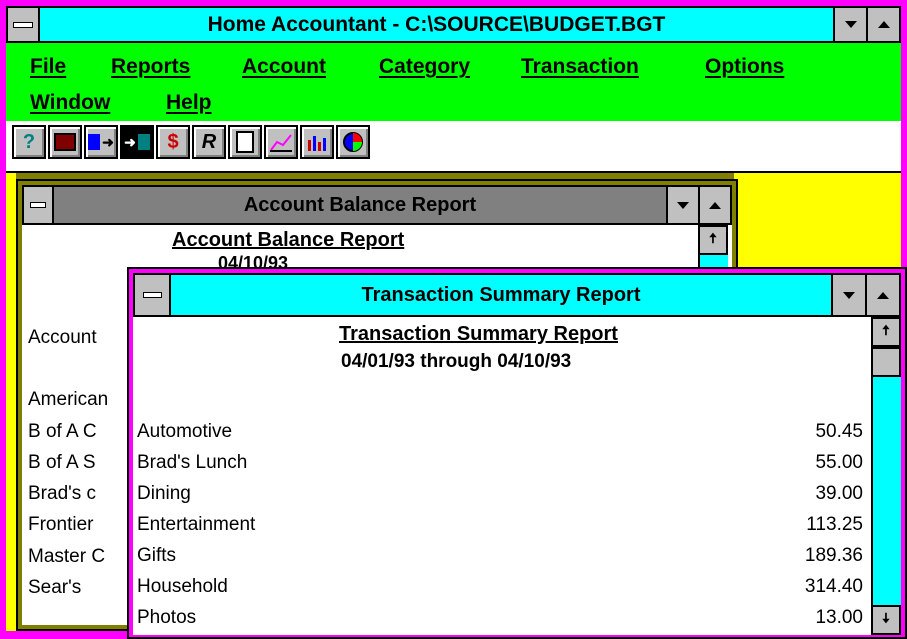  What do you see at coordinates (61, 524) in the screenshot?
I see `list-item: Frontier` at bounding box center [61, 524].